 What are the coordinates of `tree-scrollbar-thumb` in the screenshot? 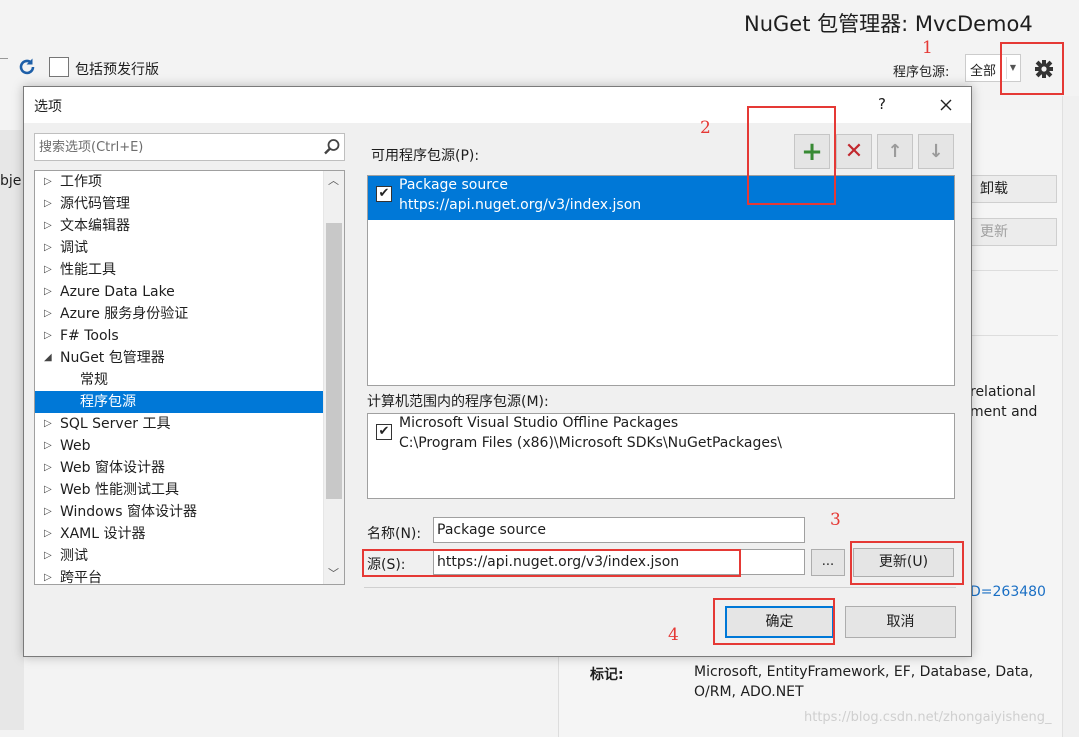 It's located at (334, 361).